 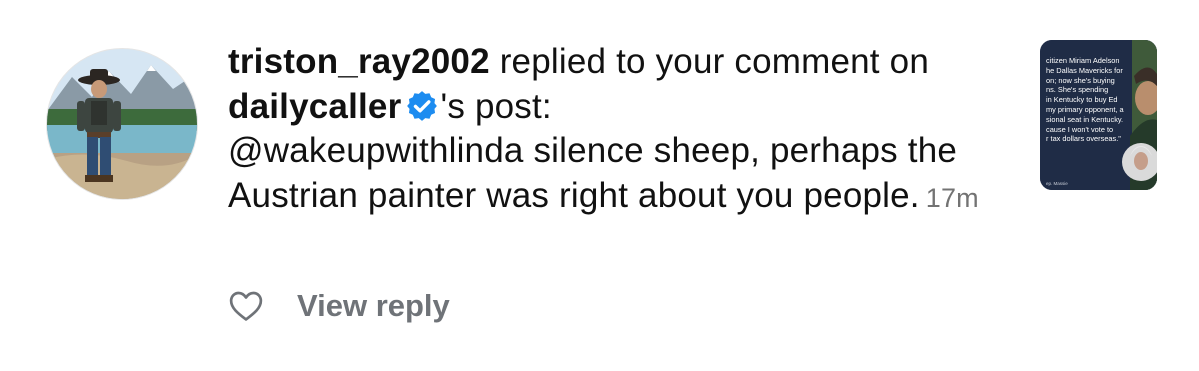 I want to click on post-suffix: 's post:, so click(x=496, y=106).